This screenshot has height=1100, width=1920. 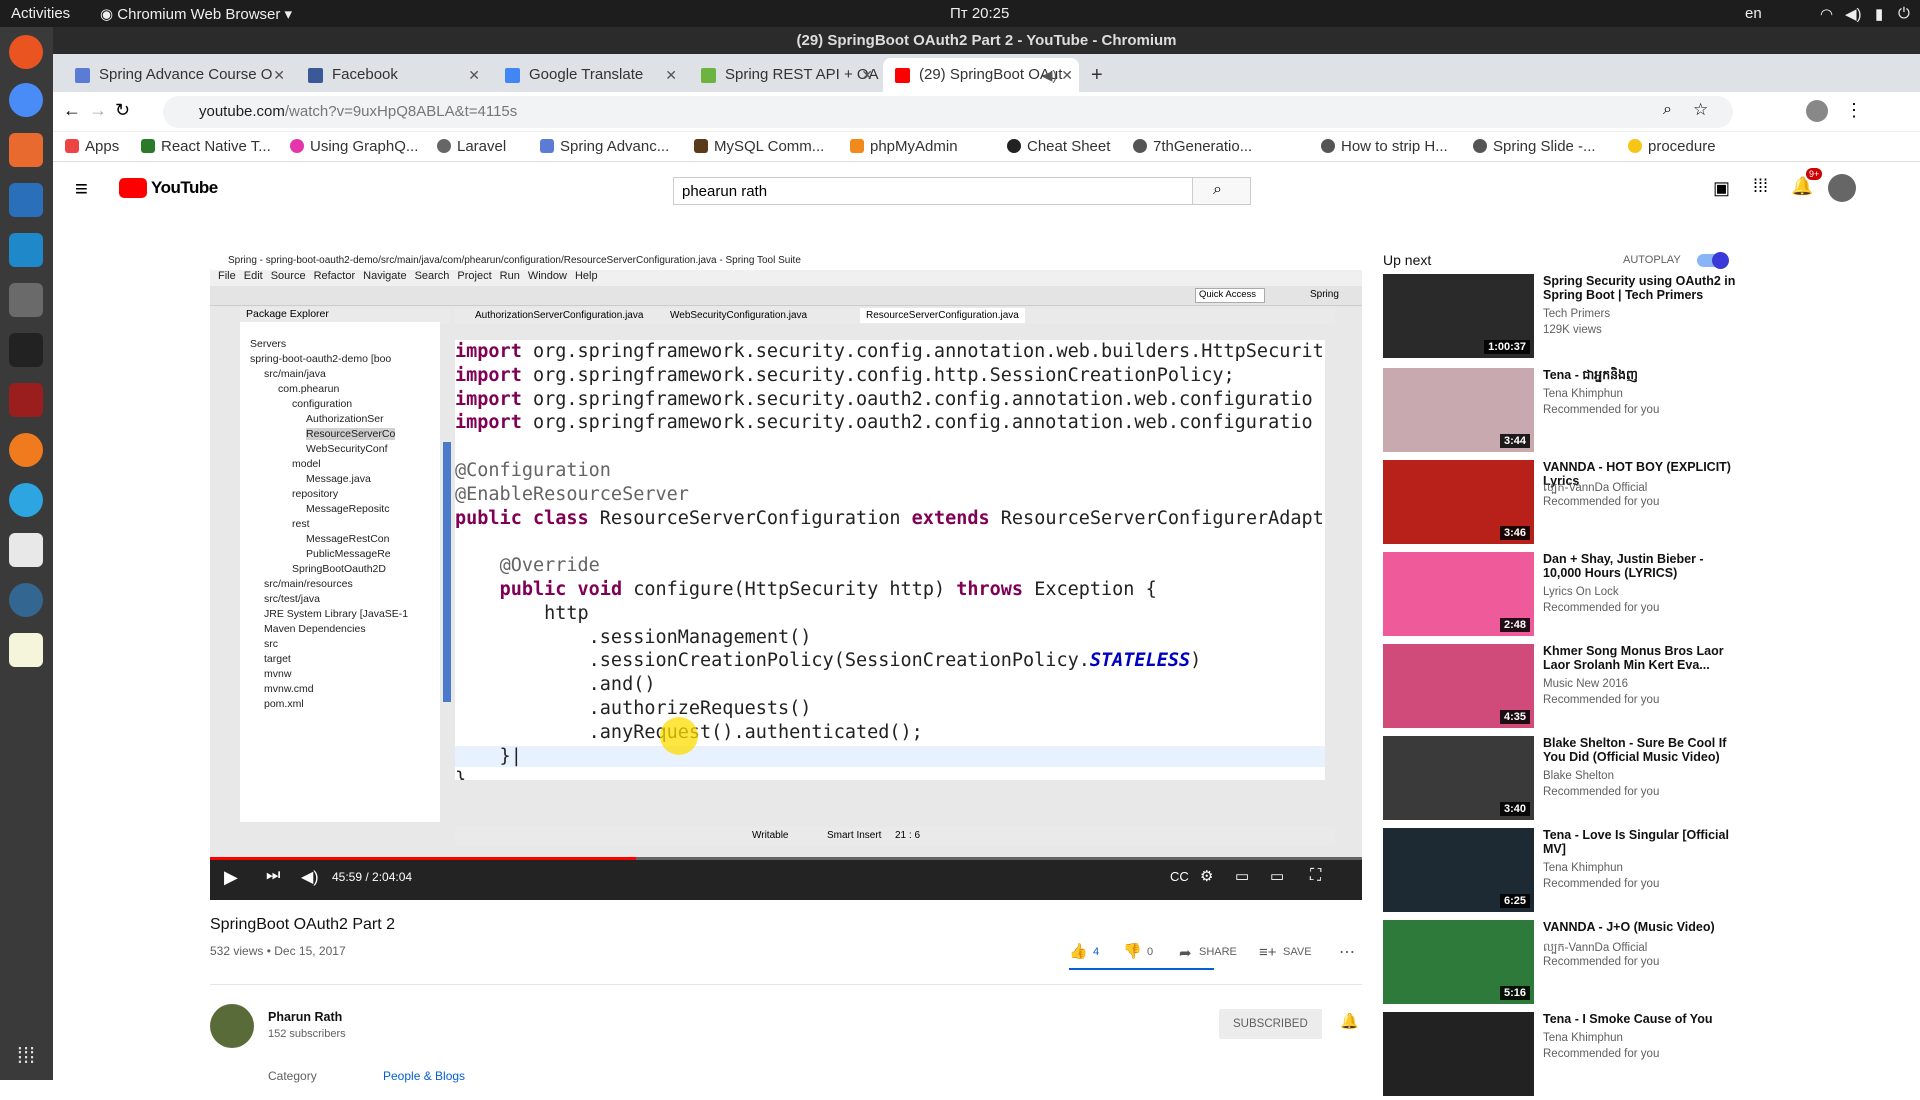 I want to click on video-thumbnail: 1:00:37, so click(x=1458, y=316).